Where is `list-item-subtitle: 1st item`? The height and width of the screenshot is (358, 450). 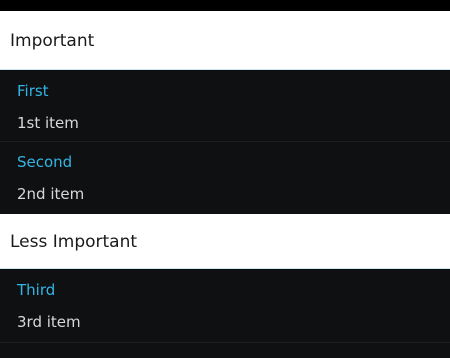 list-item-subtitle: 1st item is located at coordinates (48, 123).